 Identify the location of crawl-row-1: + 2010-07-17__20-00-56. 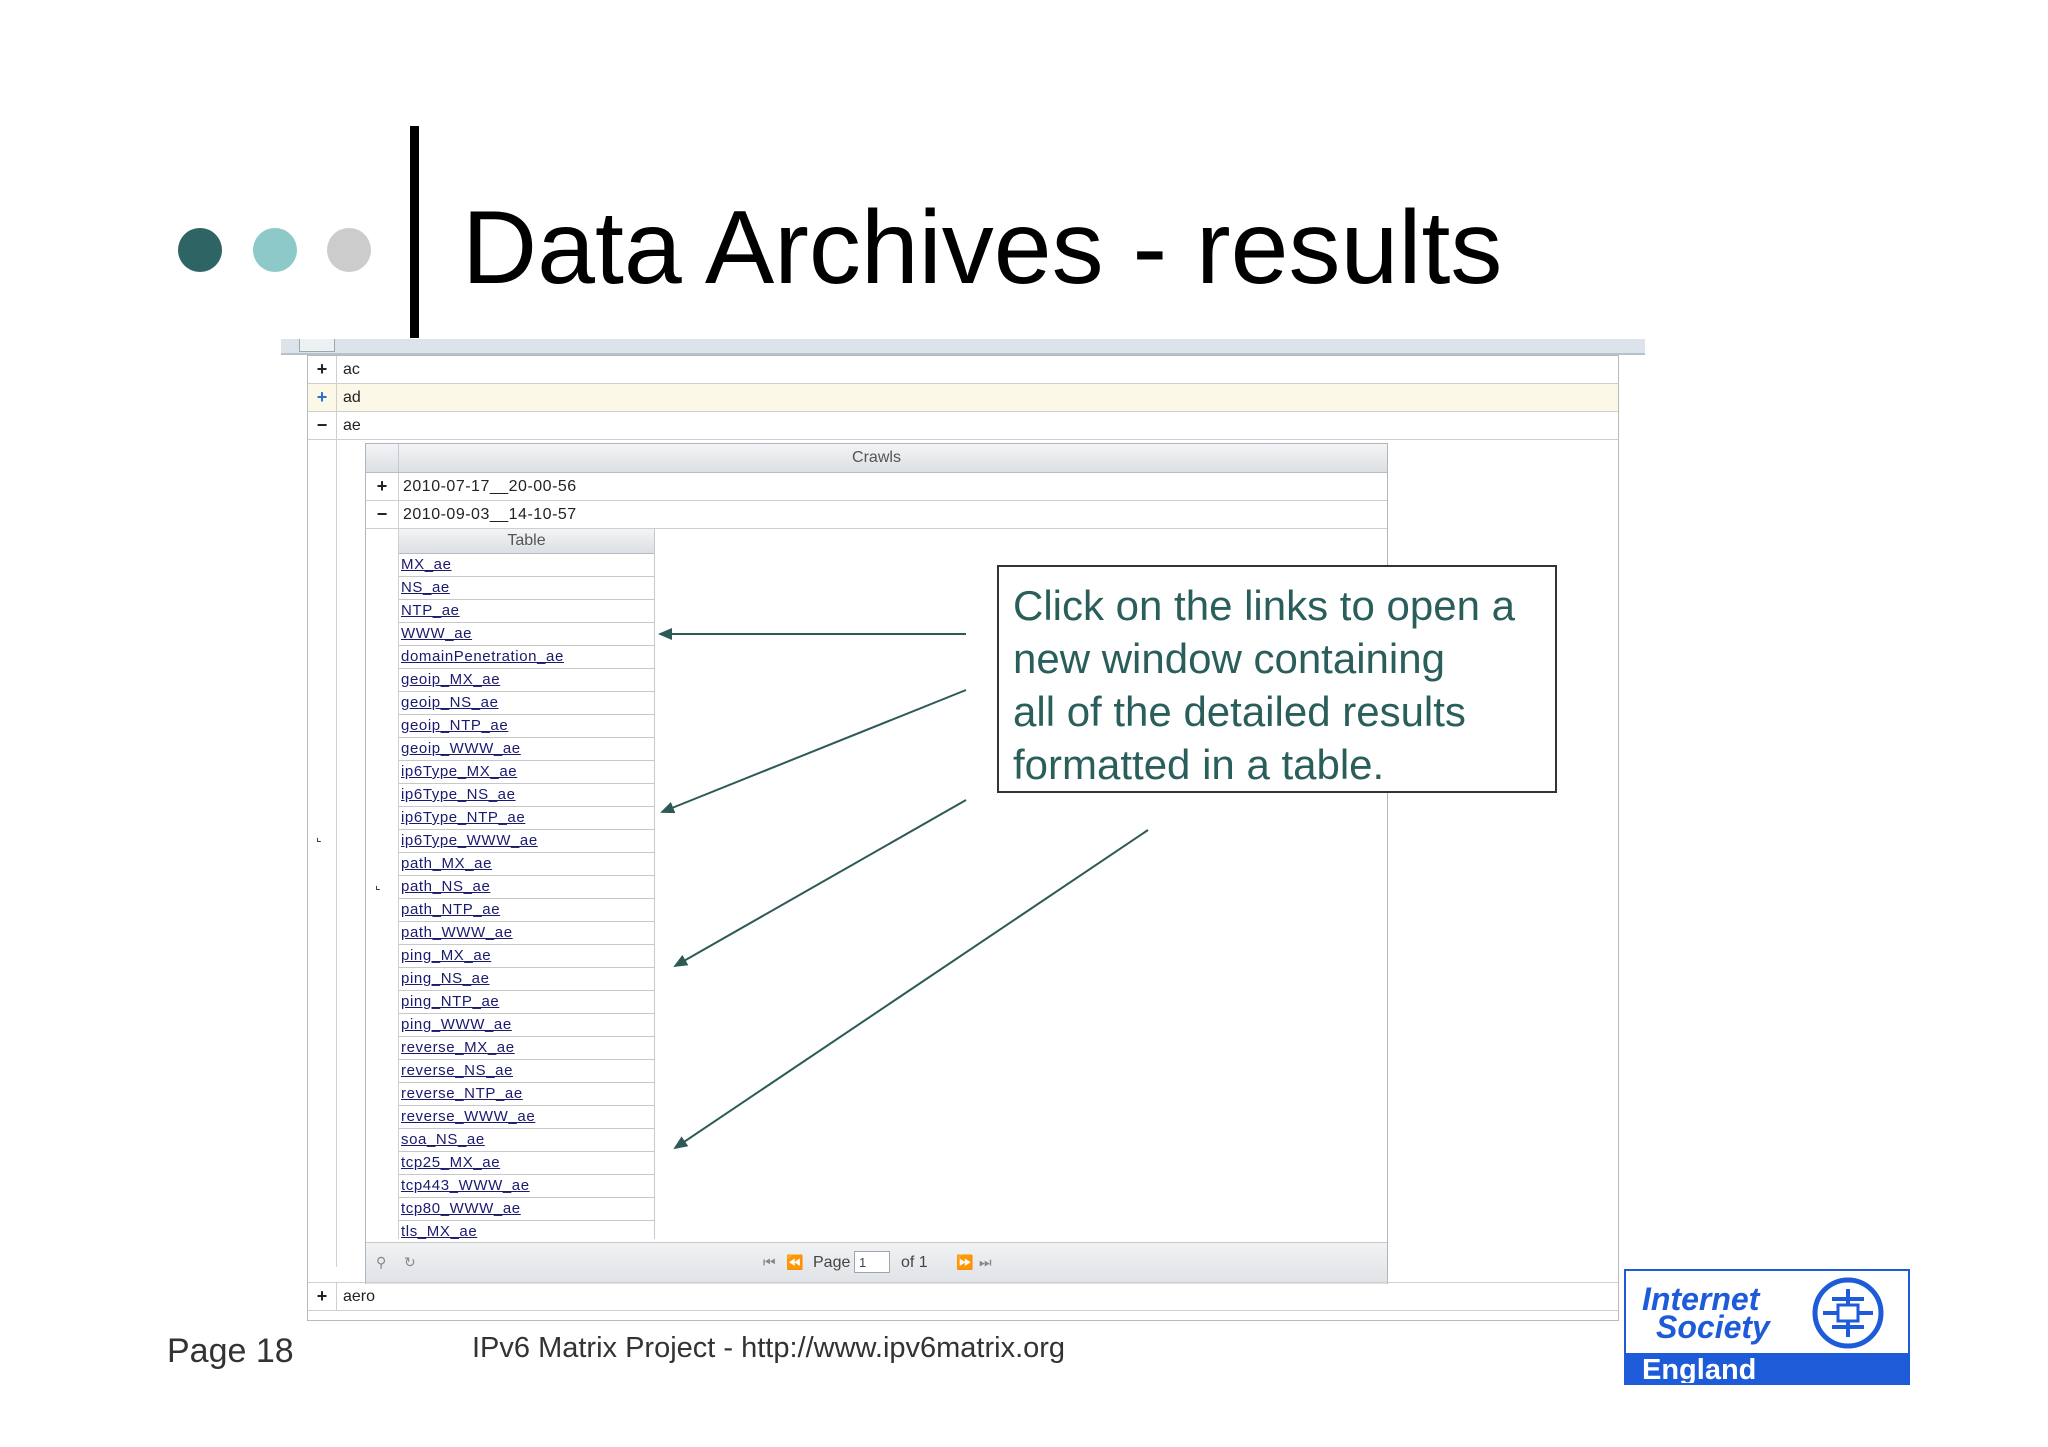
(876, 487).